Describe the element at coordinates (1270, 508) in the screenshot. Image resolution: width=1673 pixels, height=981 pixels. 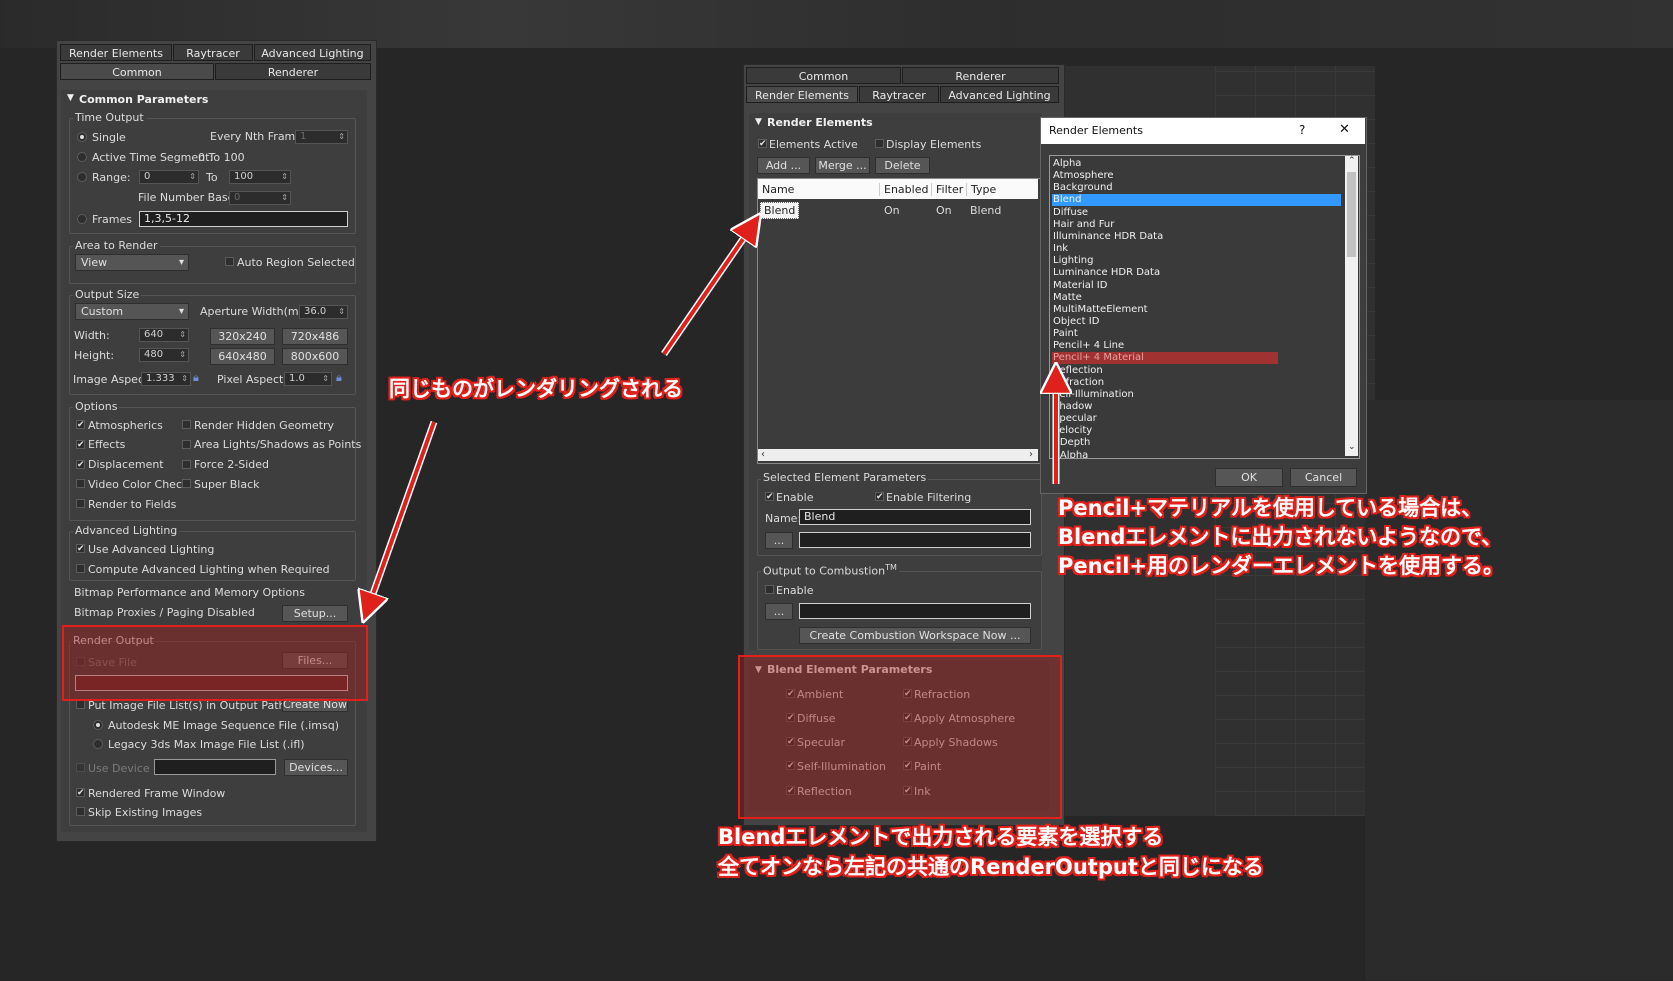
I see `pencil-annotation-line1: Pencil+マテリアルを使用している場合は、` at that location.